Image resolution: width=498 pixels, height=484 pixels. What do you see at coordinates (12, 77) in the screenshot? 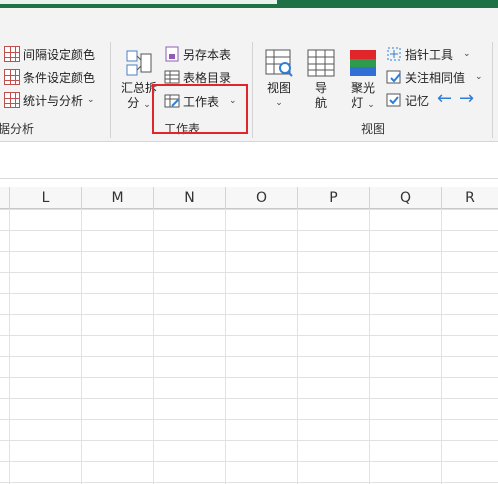
I see `condition-grid-icon` at bounding box center [12, 77].